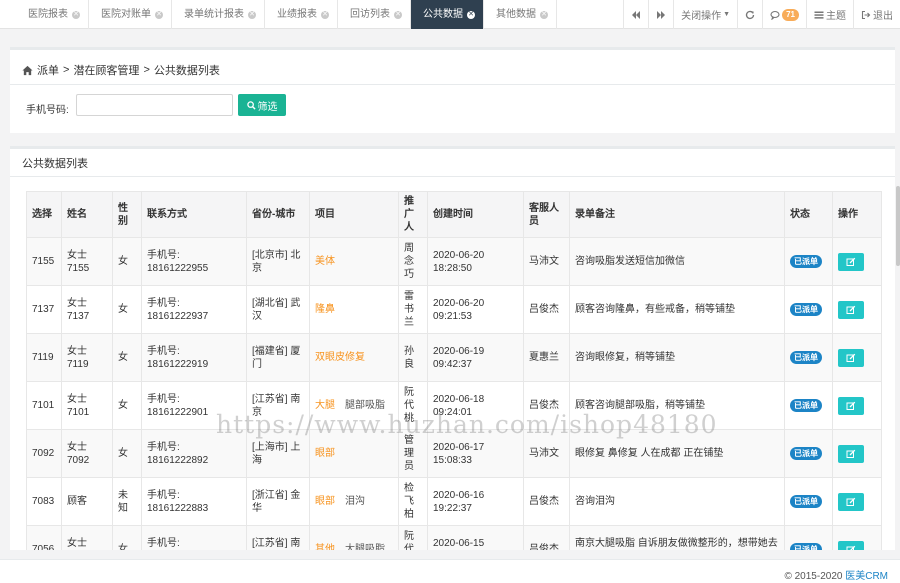 This screenshot has height=583, width=900. What do you see at coordinates (87, 453) in the screenshot?
I see `customer-name: 女士7092` at bounding box center [87, 453].